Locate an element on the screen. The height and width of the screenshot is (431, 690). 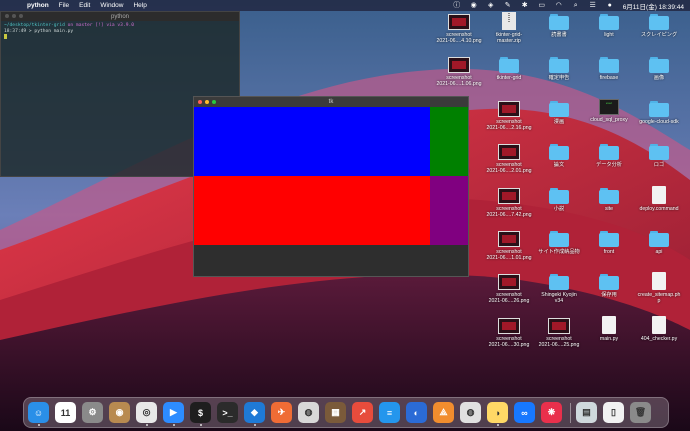
desktop-icon-folder: 論文 is located at coordinates (559, 155).